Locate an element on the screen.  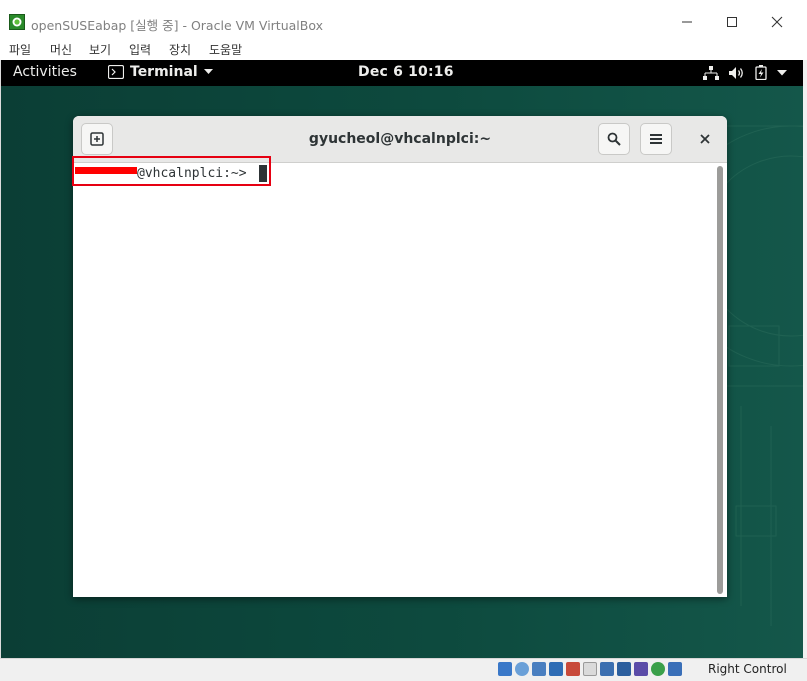
highlight-box is located at coordinates (171, 171).